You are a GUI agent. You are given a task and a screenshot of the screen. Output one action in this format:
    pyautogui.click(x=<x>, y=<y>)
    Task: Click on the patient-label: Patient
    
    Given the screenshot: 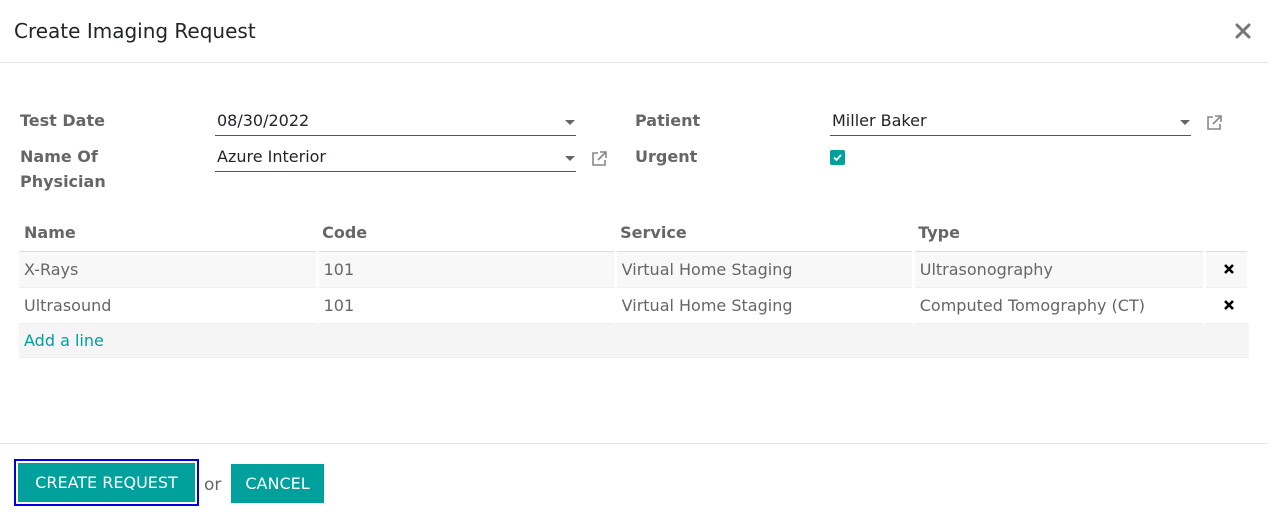 What is the action you would take?
    pyautogui.click(x=668, y=120)
    